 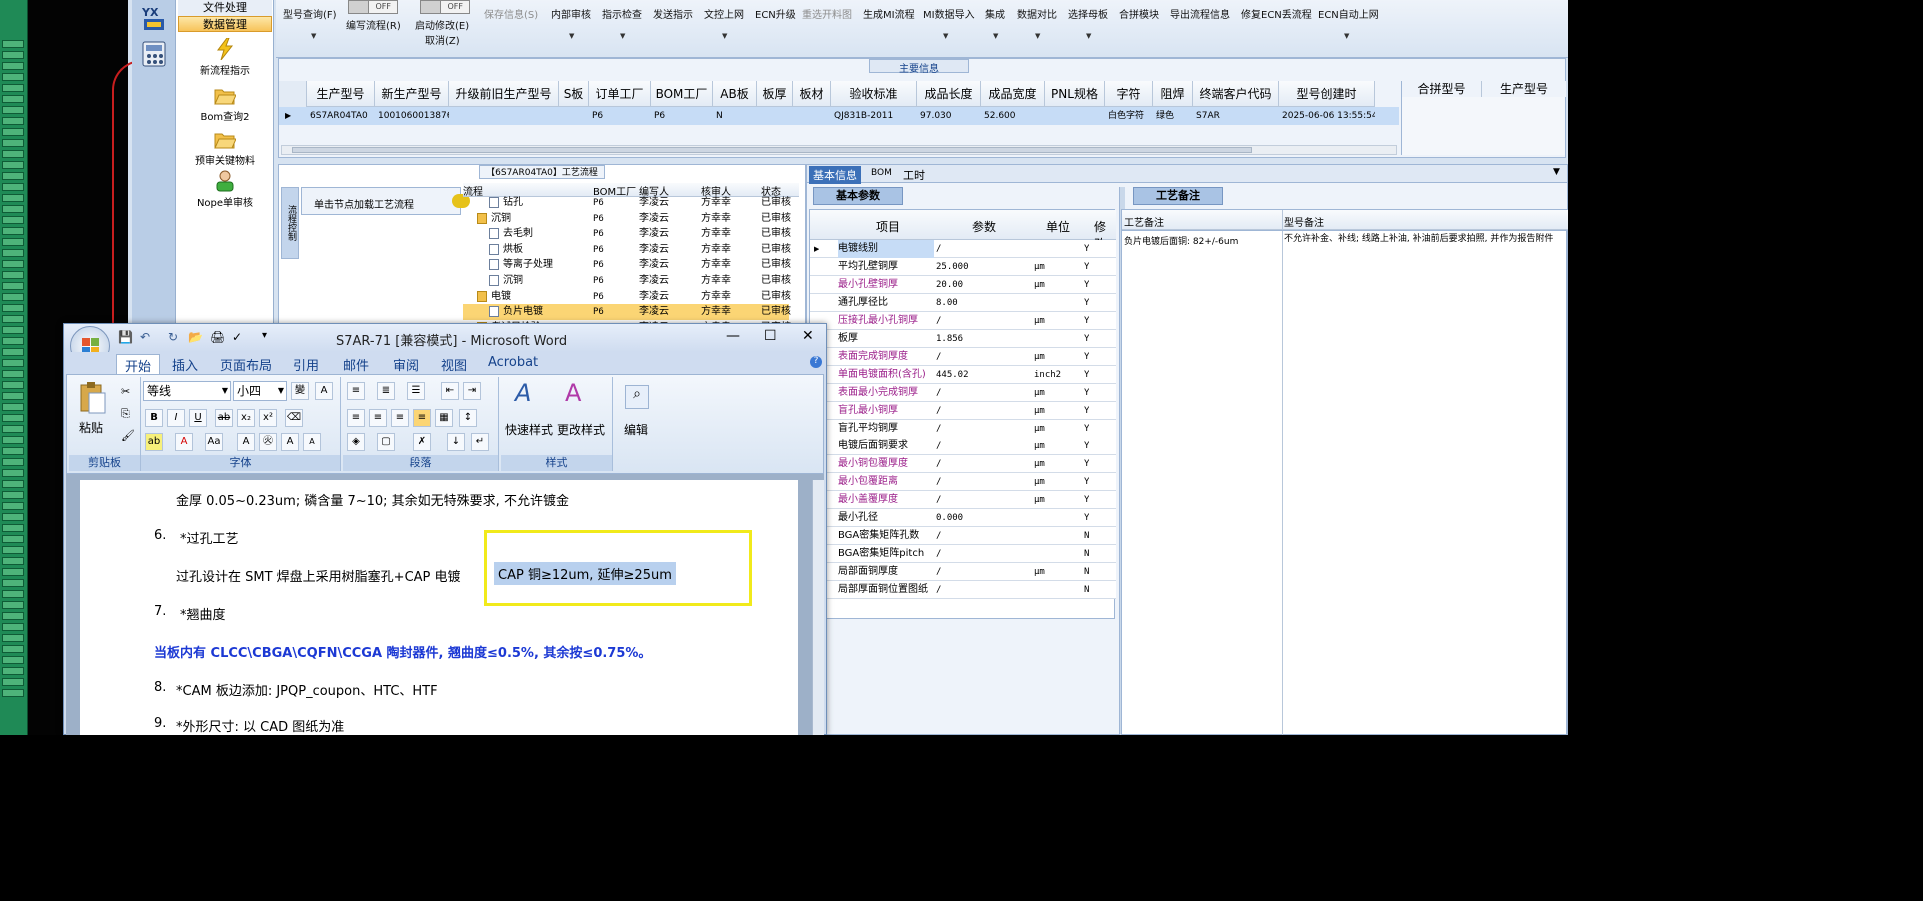 I want to click on toolbar-integrate: 集成 ▼, so click(x=995, y=23).